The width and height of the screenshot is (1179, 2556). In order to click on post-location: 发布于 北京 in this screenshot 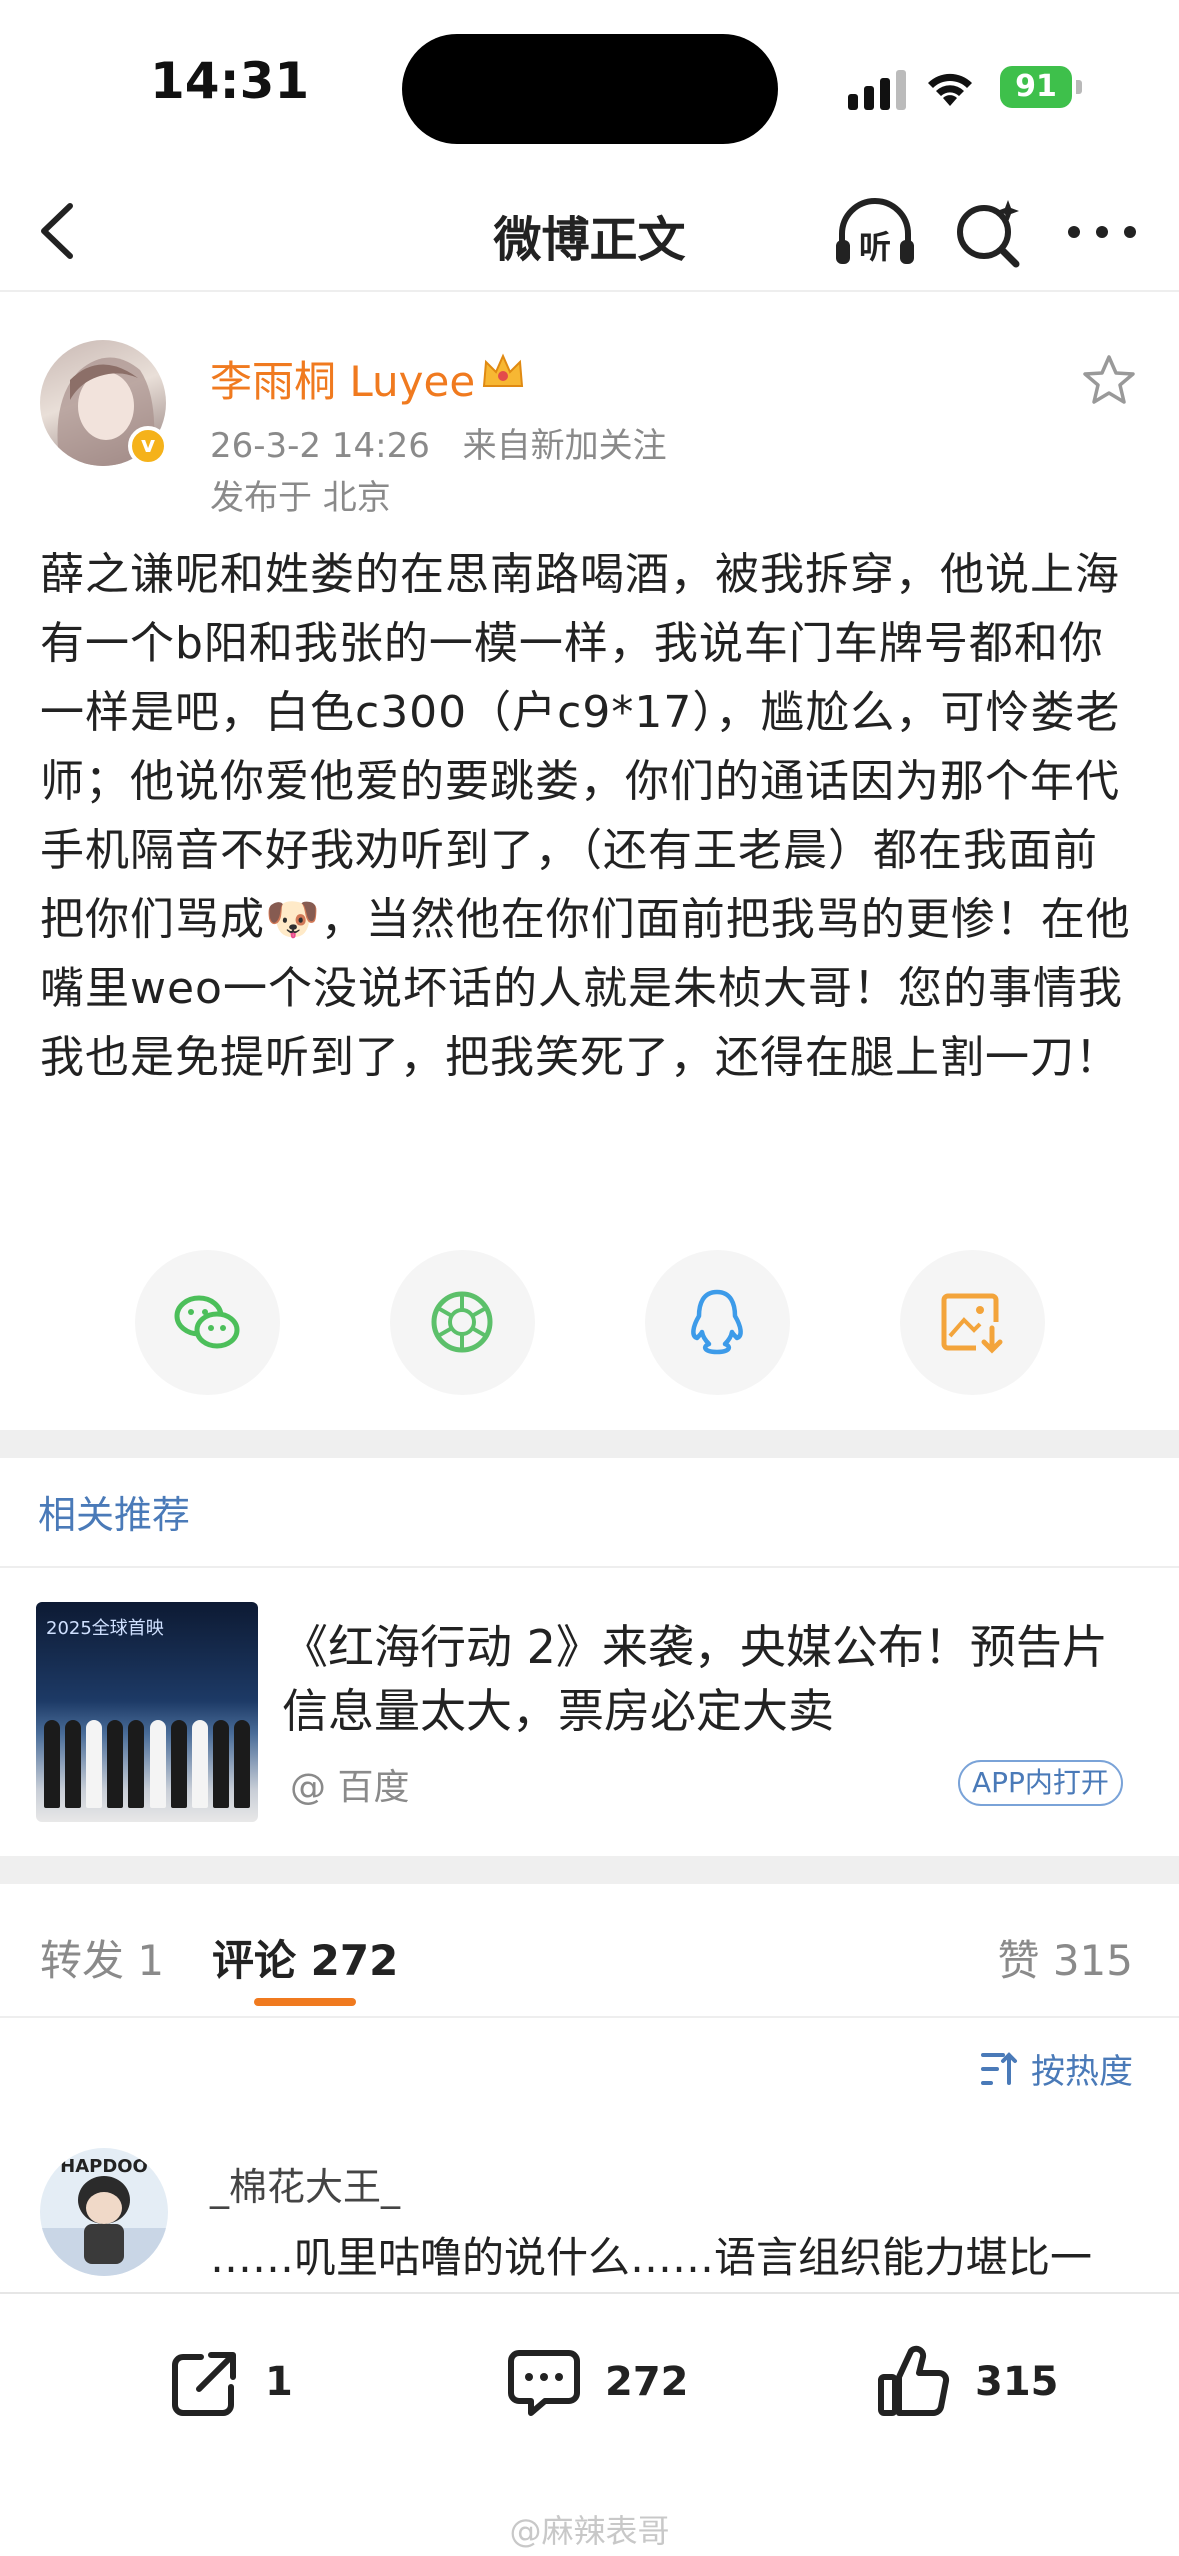, I will do `click(300, 498)`.